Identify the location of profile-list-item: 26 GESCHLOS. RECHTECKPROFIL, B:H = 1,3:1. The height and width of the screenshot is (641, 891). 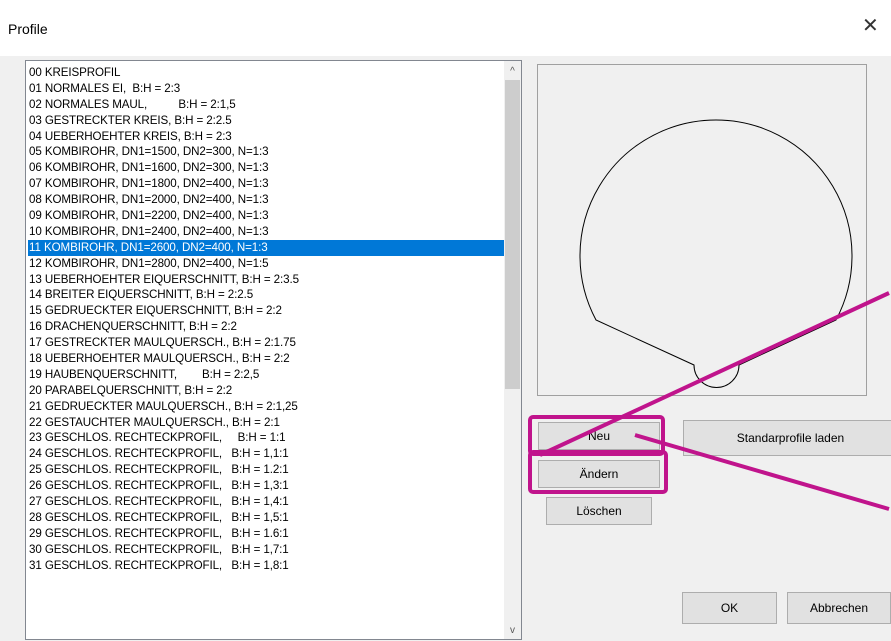
(268, 486).